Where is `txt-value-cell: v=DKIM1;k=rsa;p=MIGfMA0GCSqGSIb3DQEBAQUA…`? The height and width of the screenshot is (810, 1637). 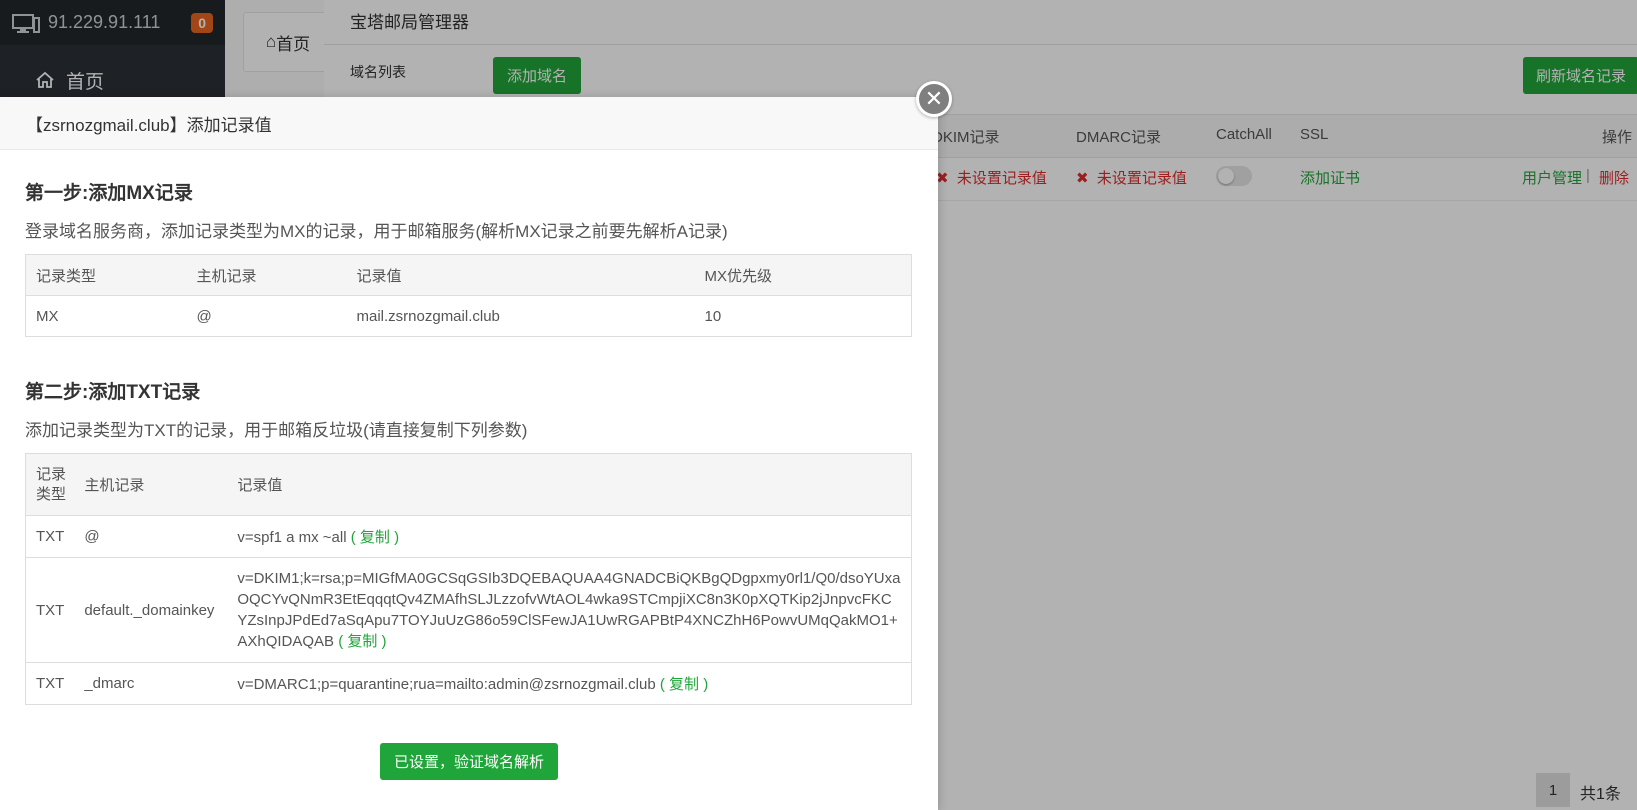 txt-value-cell: v=DKIM1;k=rsa;p=MIGfMA0GCSqGSIb3DQEBAQUA… is located at coordinates (569, 610).